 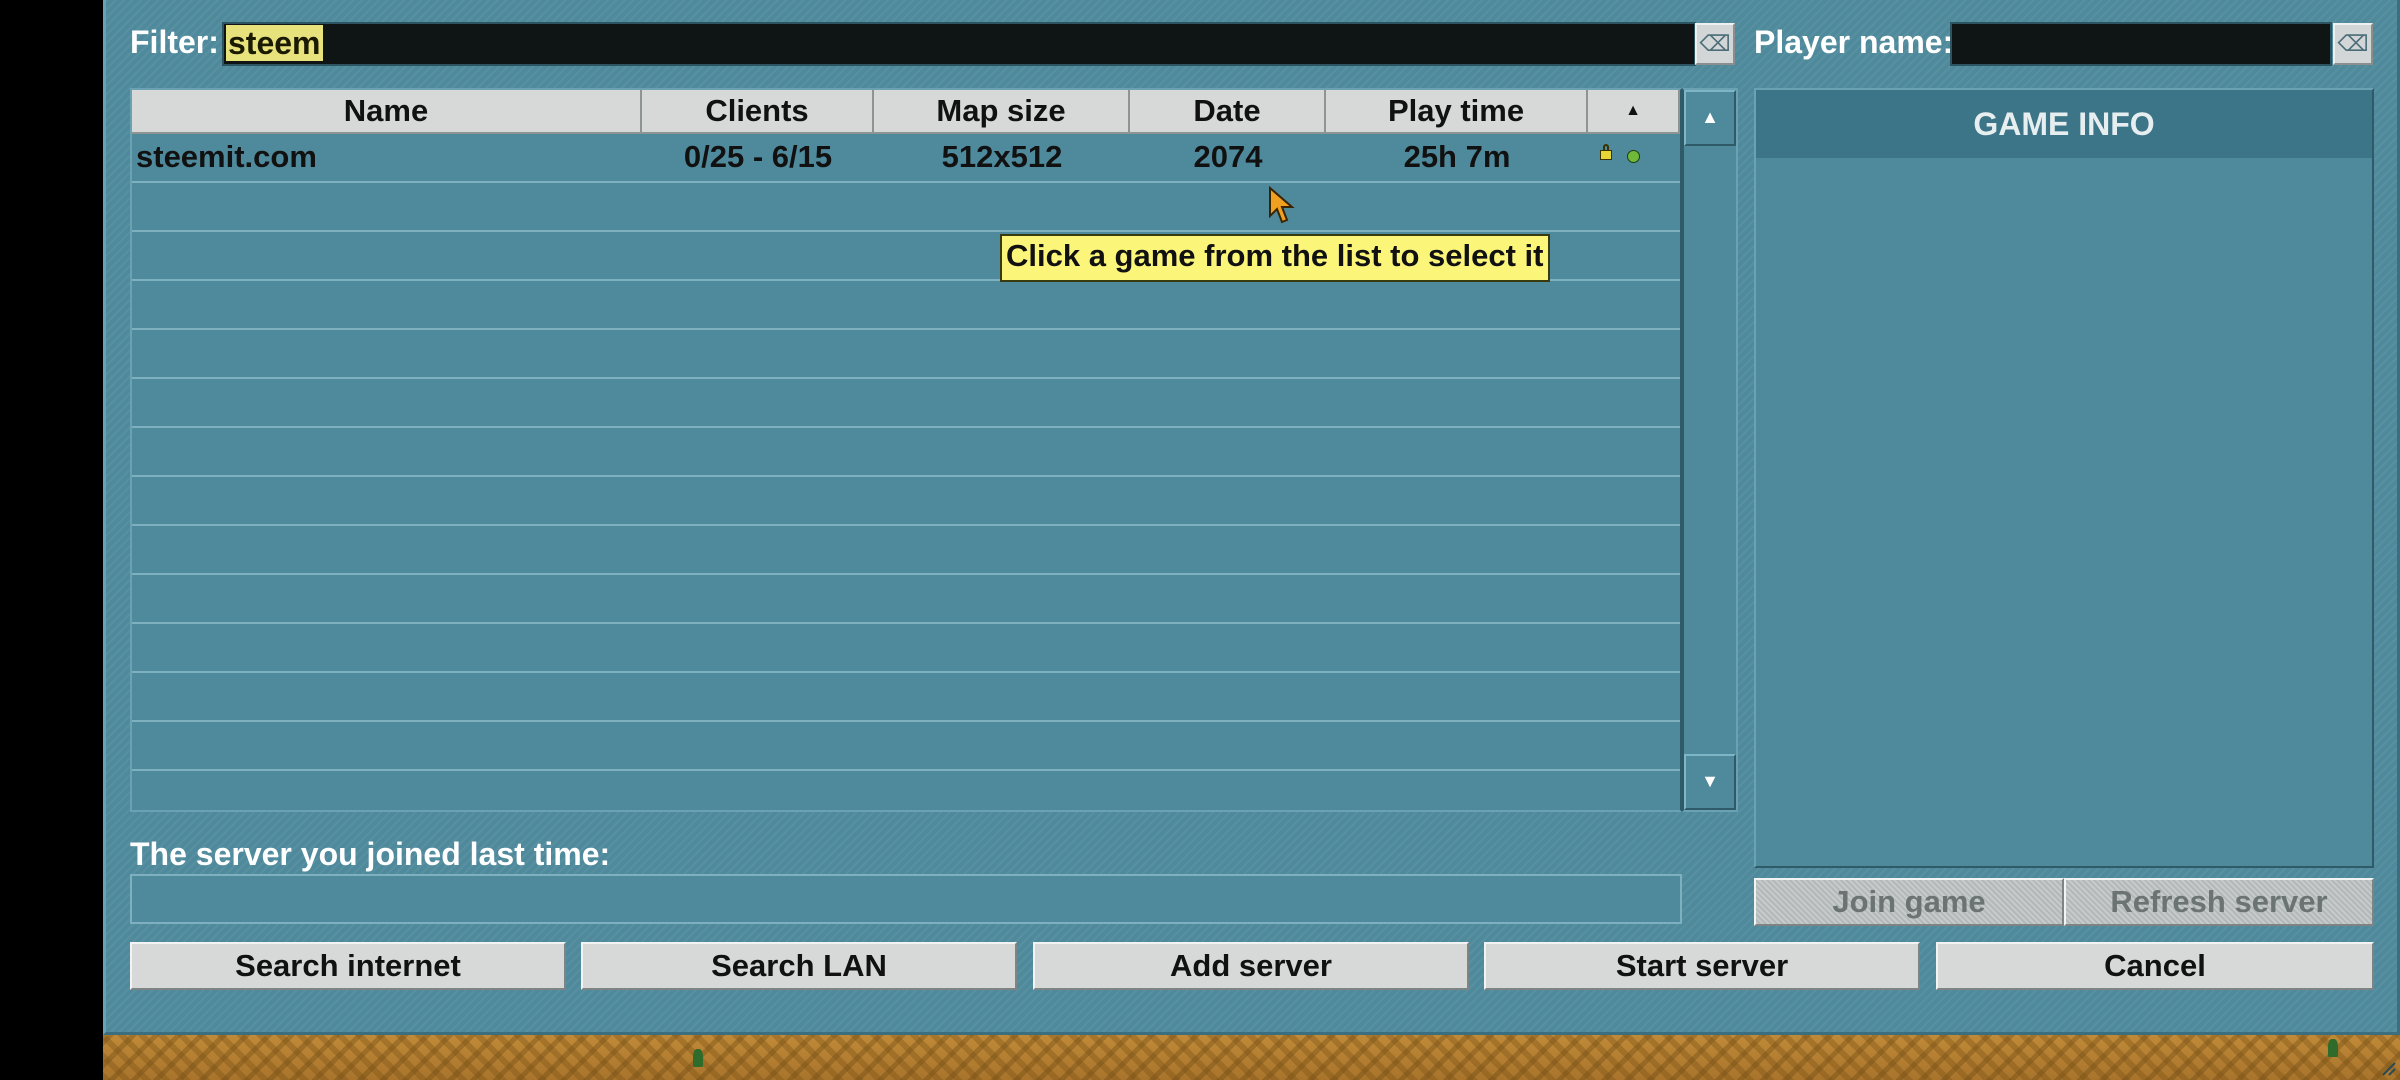 I want to click on arrow-down-icon: ▼, so click(x=1710, y=781).